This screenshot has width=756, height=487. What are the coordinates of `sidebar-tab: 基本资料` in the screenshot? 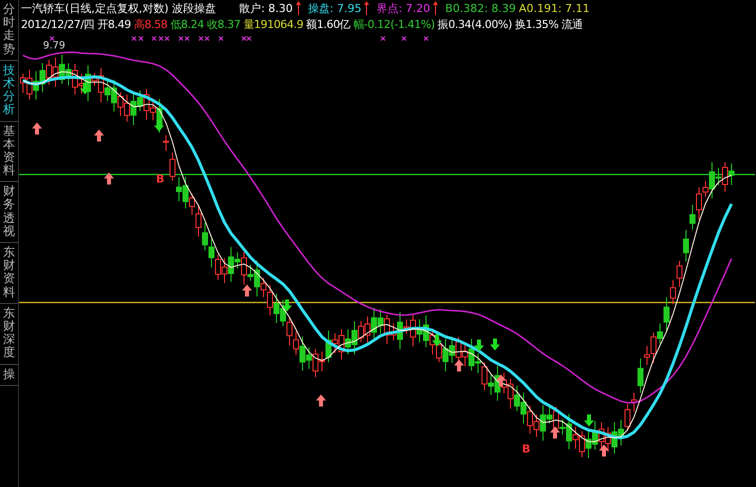 It's located at (9, 152).